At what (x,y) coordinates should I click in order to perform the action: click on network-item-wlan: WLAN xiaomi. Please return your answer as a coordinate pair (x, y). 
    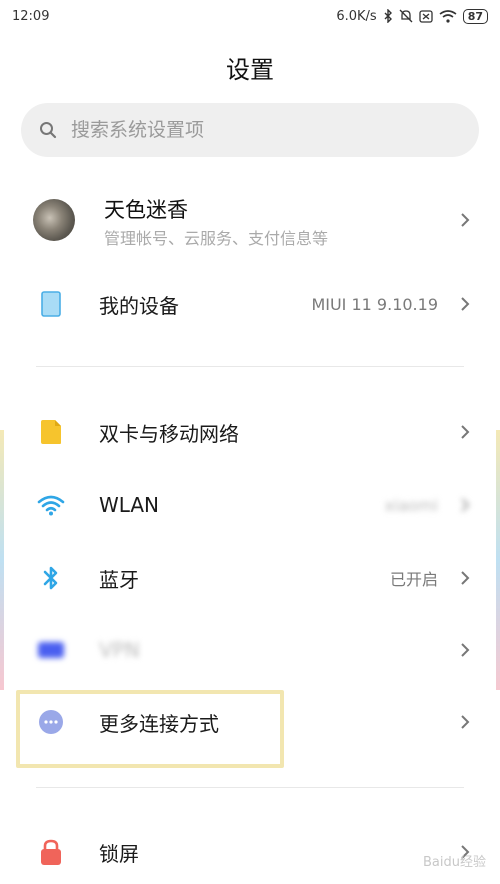
    Looking at the image, I should click on (250, 505).